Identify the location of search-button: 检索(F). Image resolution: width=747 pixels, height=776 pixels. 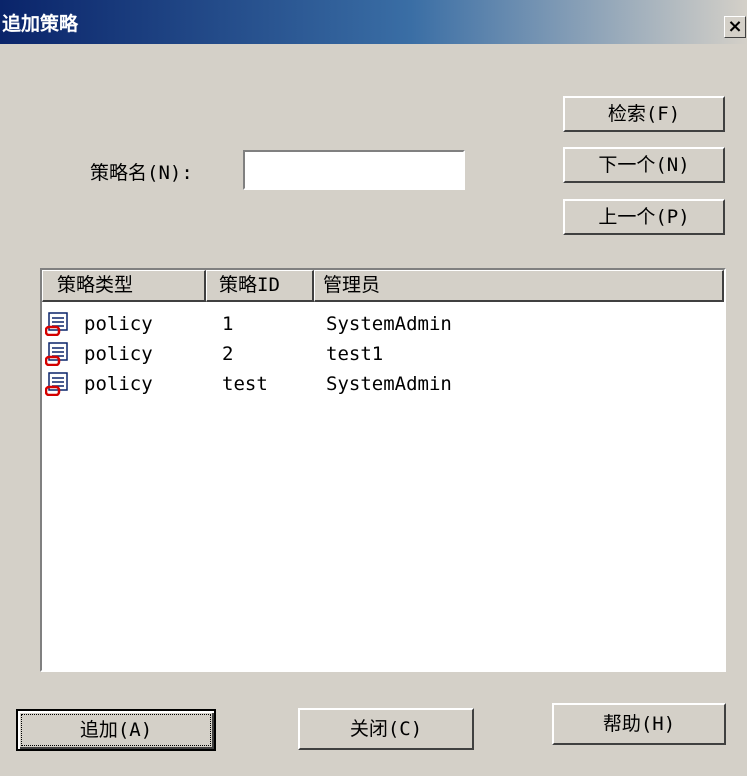
(644, 114).